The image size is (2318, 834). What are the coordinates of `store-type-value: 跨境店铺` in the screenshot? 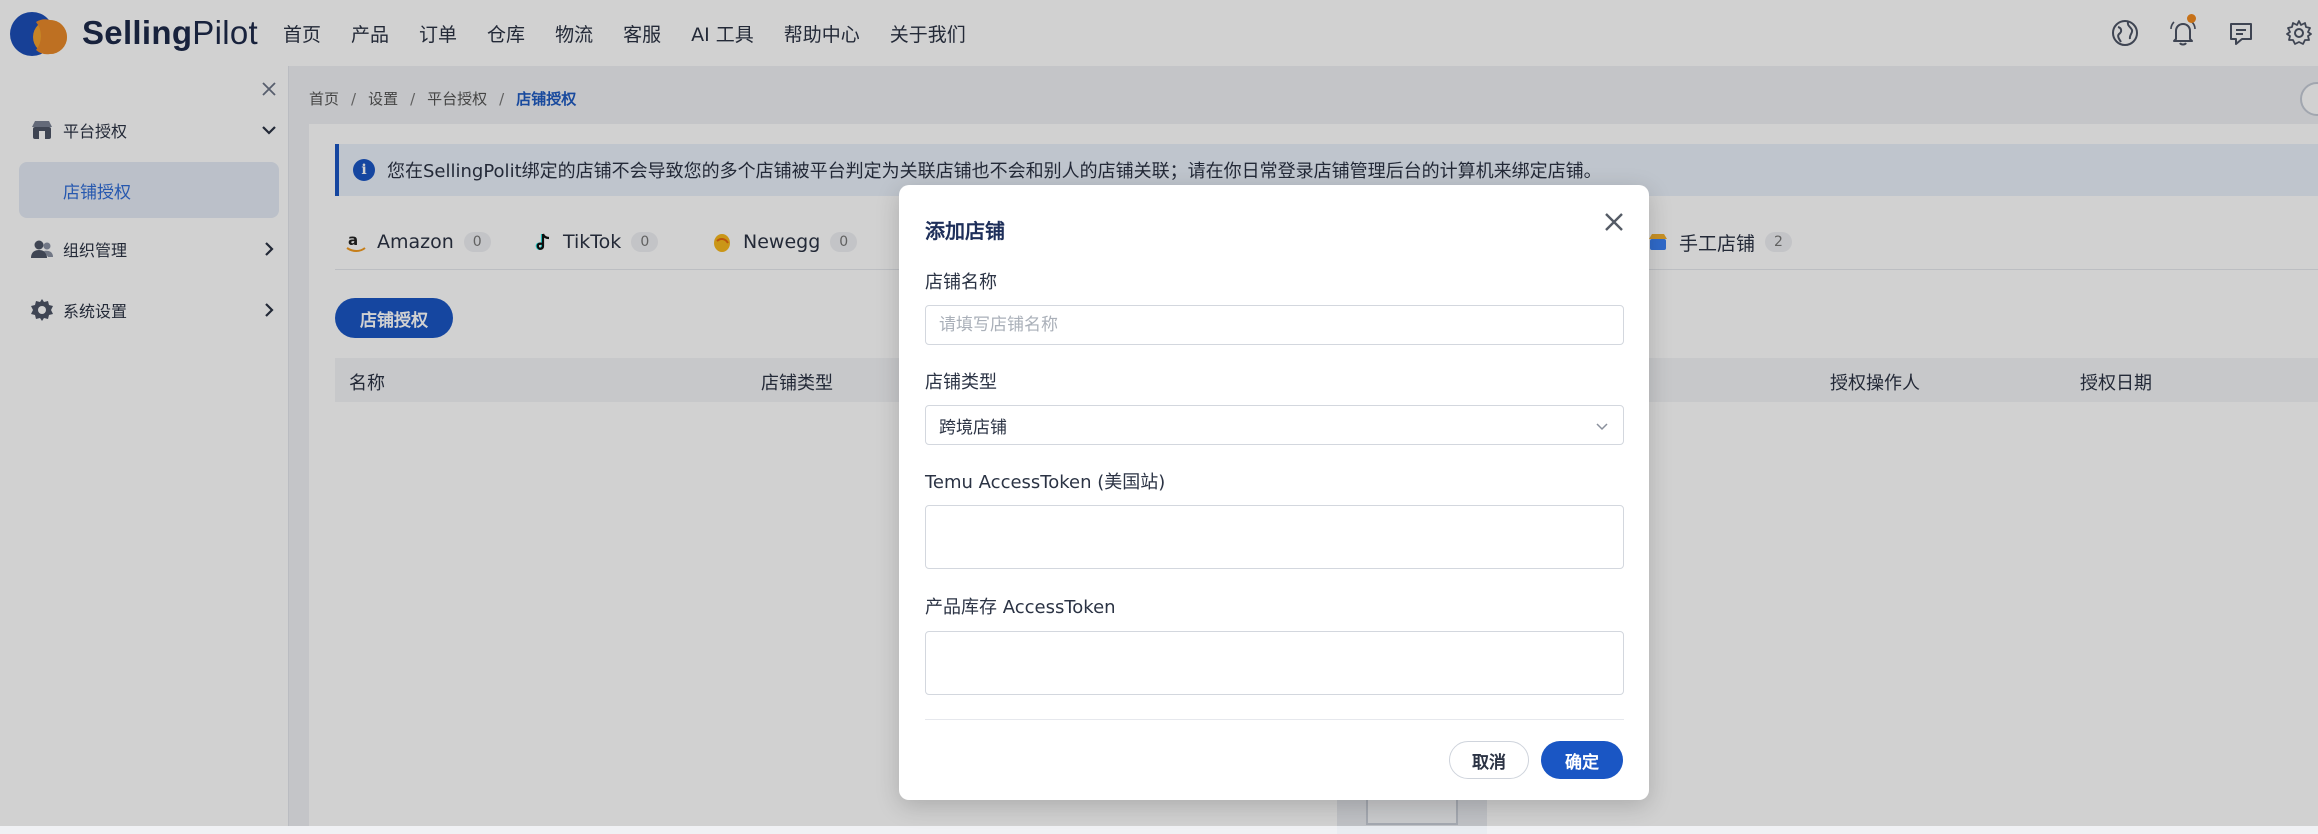 It's located at (973, 427).